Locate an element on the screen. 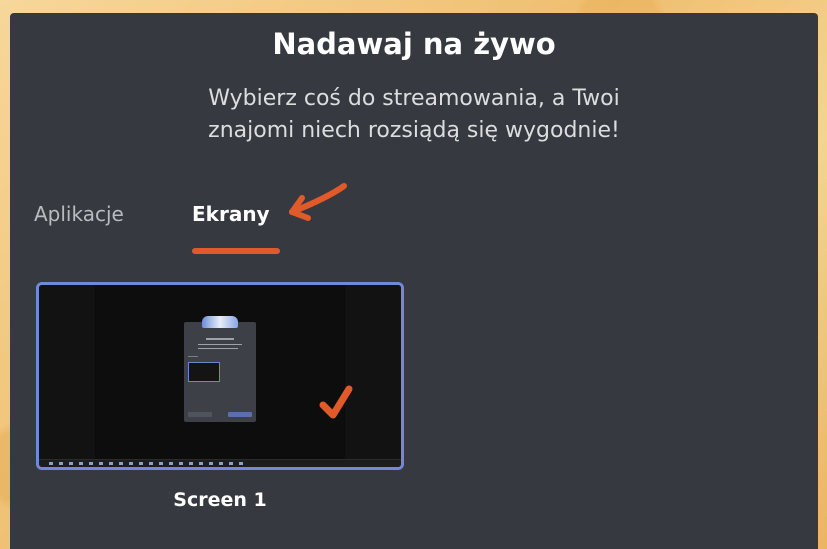  screen-1-label: Screen 1 is located at coordinates (220, 500).